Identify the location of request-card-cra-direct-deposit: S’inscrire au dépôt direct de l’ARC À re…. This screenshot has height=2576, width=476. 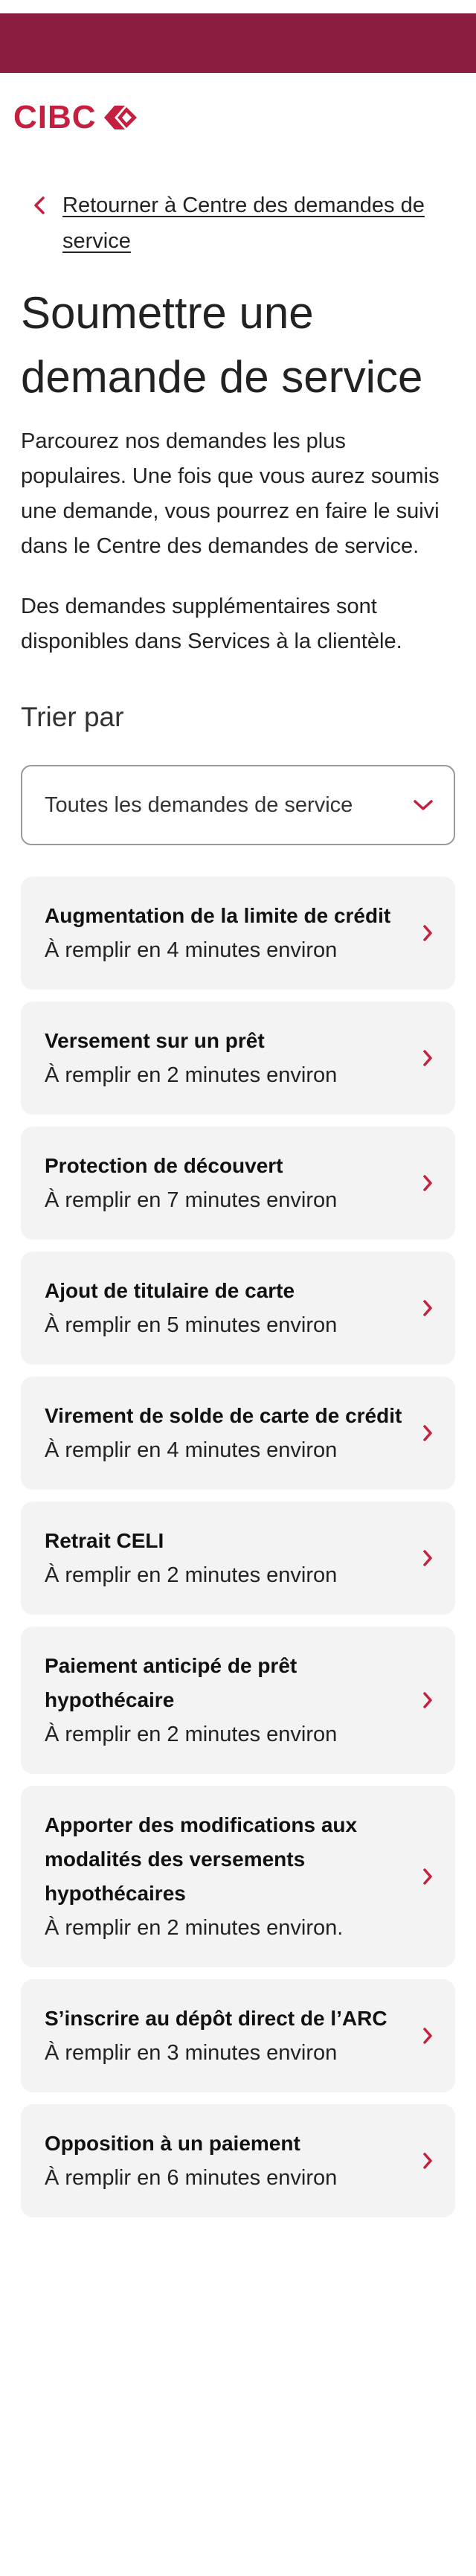
(238, 2035).